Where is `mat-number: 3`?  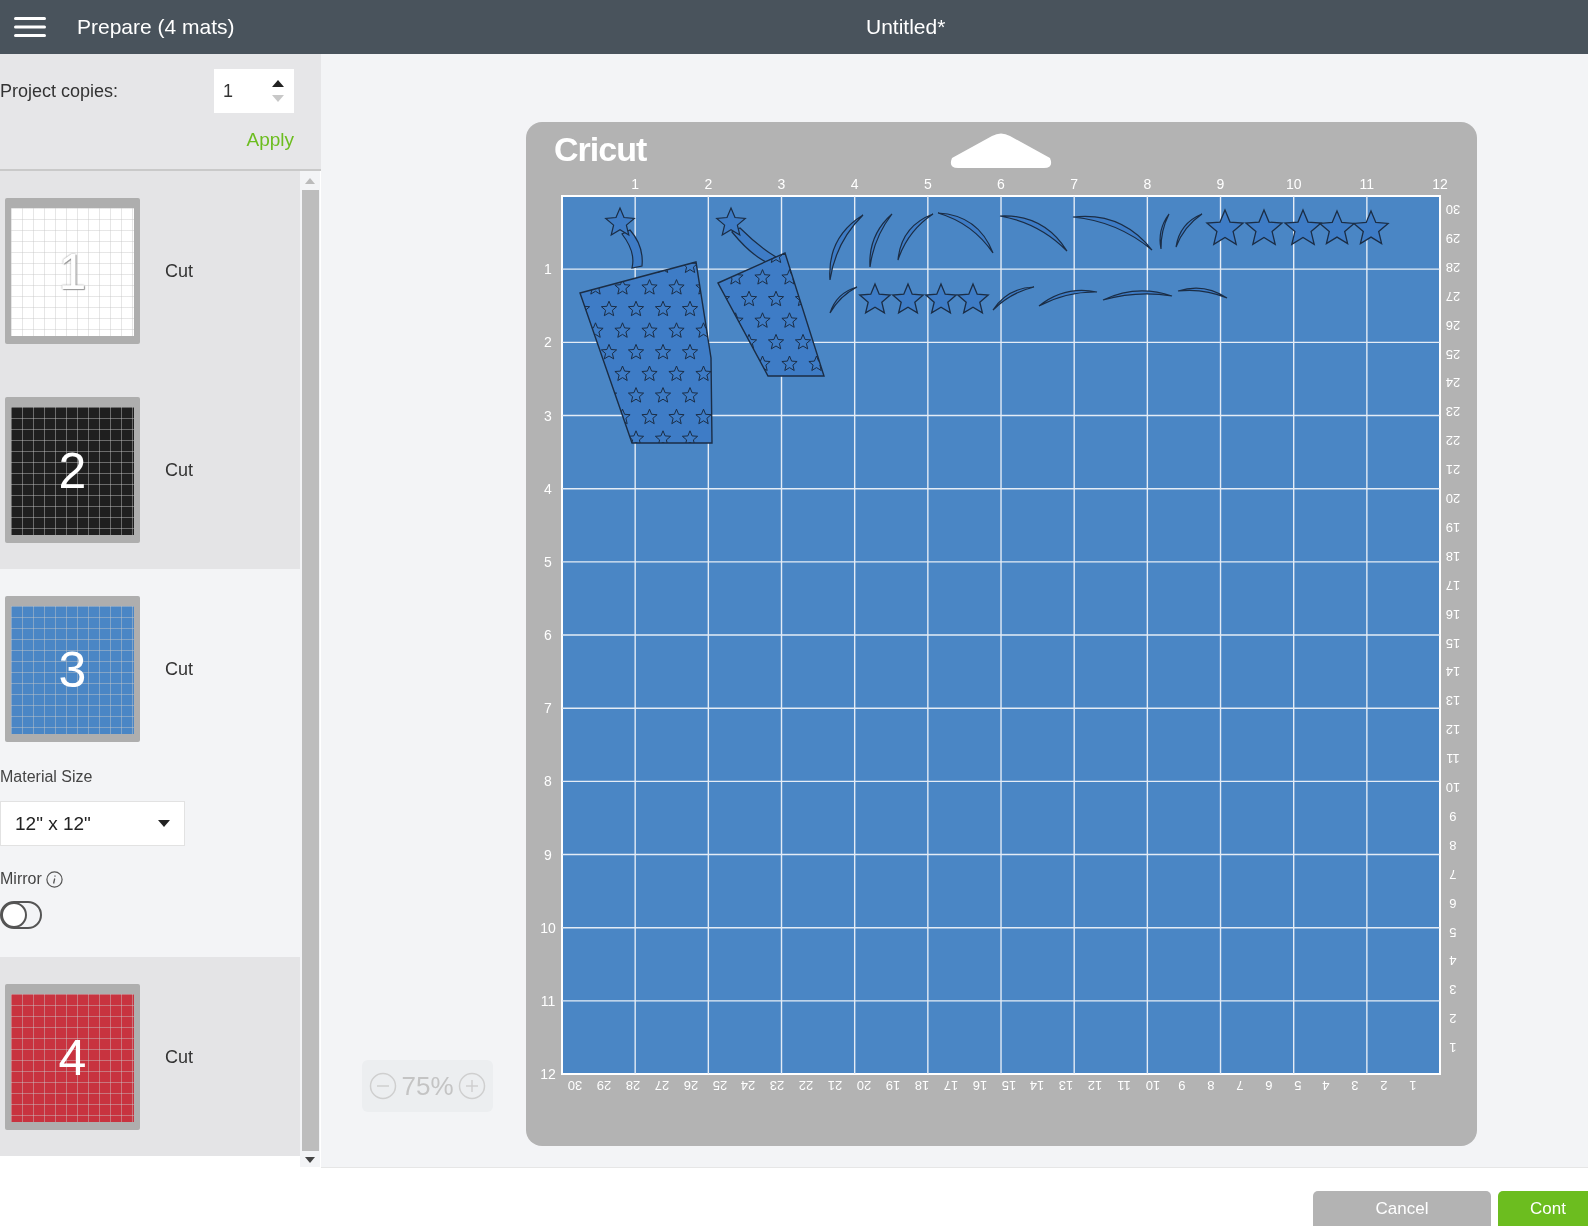
mat-number: 3 is located at coordinates (72, 670).